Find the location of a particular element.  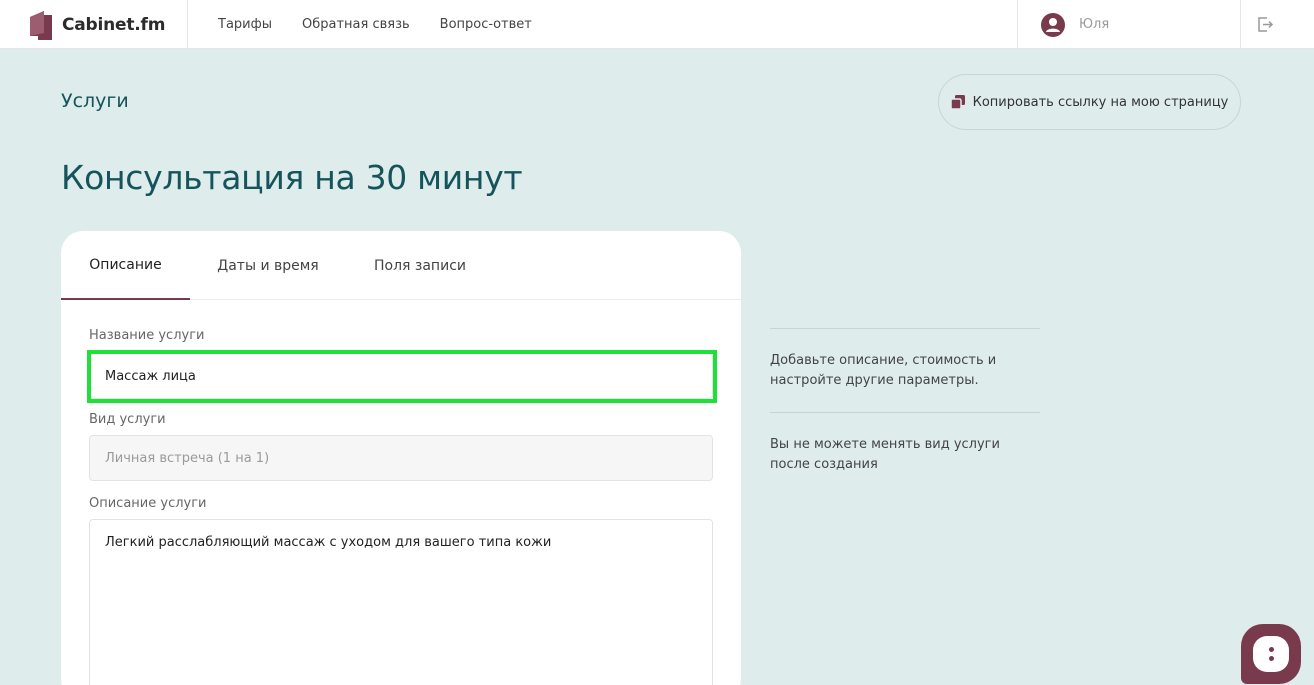

avatar-icon is located at coordinates (1053, 24).